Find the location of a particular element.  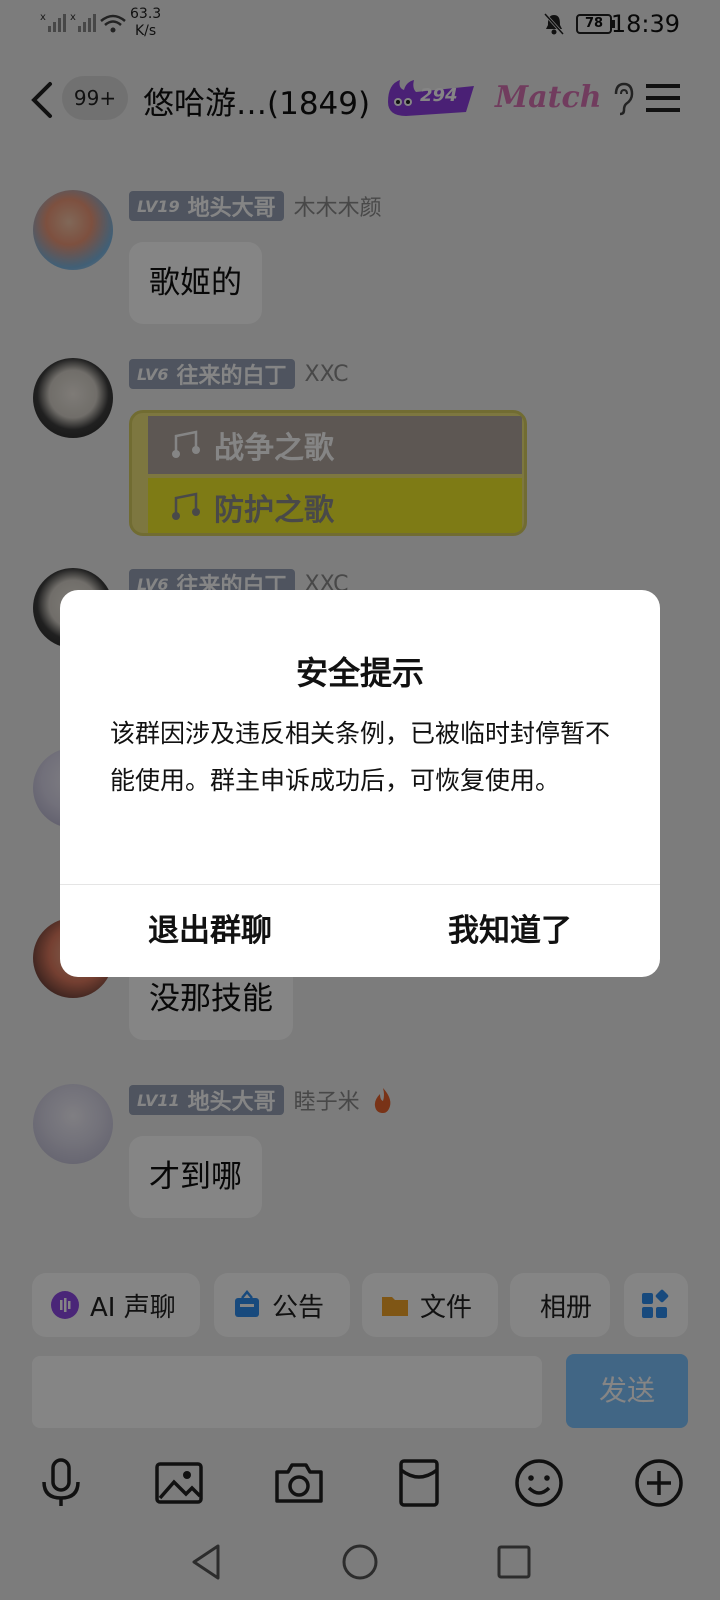

exit-group-button: 退出群聊 is located at coordinates (210, 931).